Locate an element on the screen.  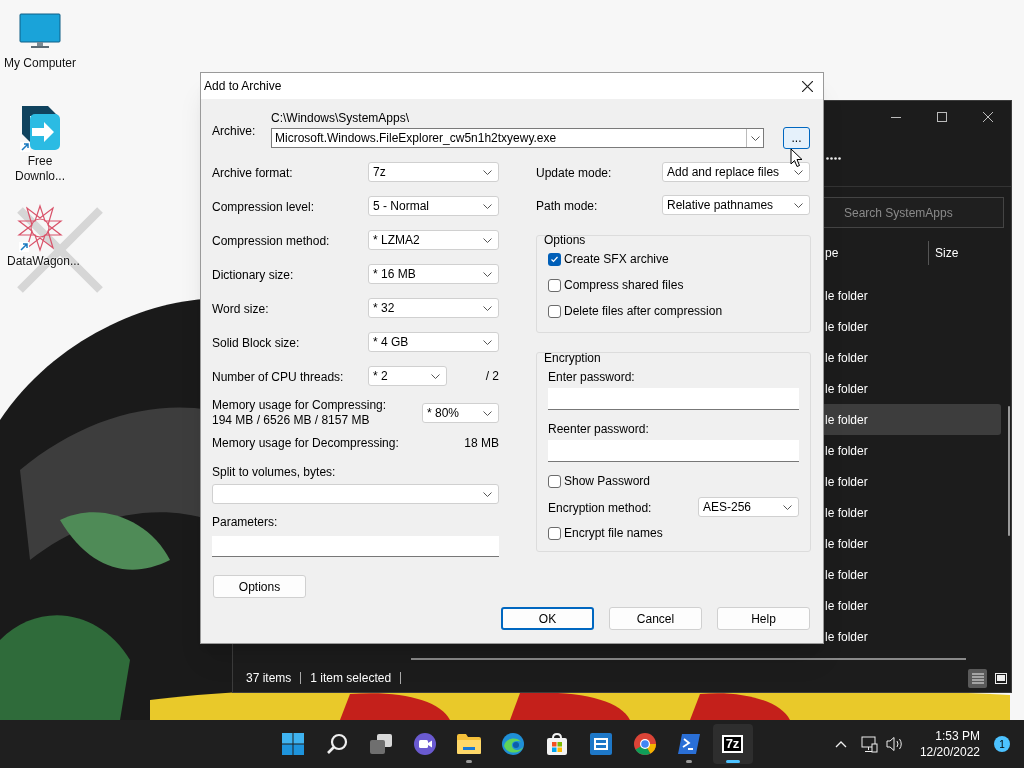
details-view-button is located at coordinates (977, 678).